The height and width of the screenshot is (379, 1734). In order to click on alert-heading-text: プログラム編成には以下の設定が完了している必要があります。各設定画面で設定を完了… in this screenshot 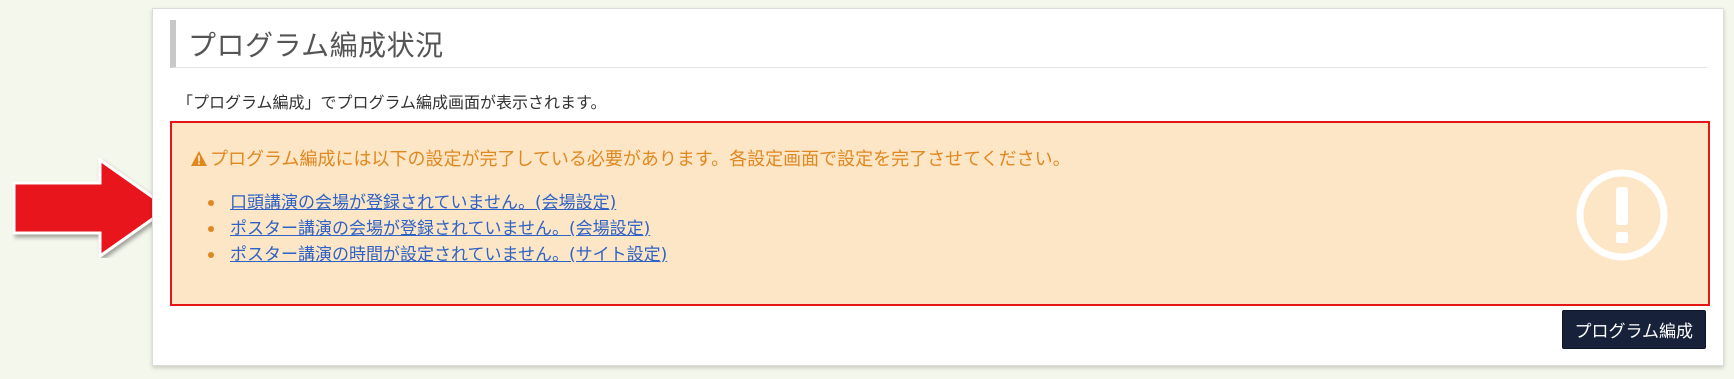, I will do `click(640, 159)`.